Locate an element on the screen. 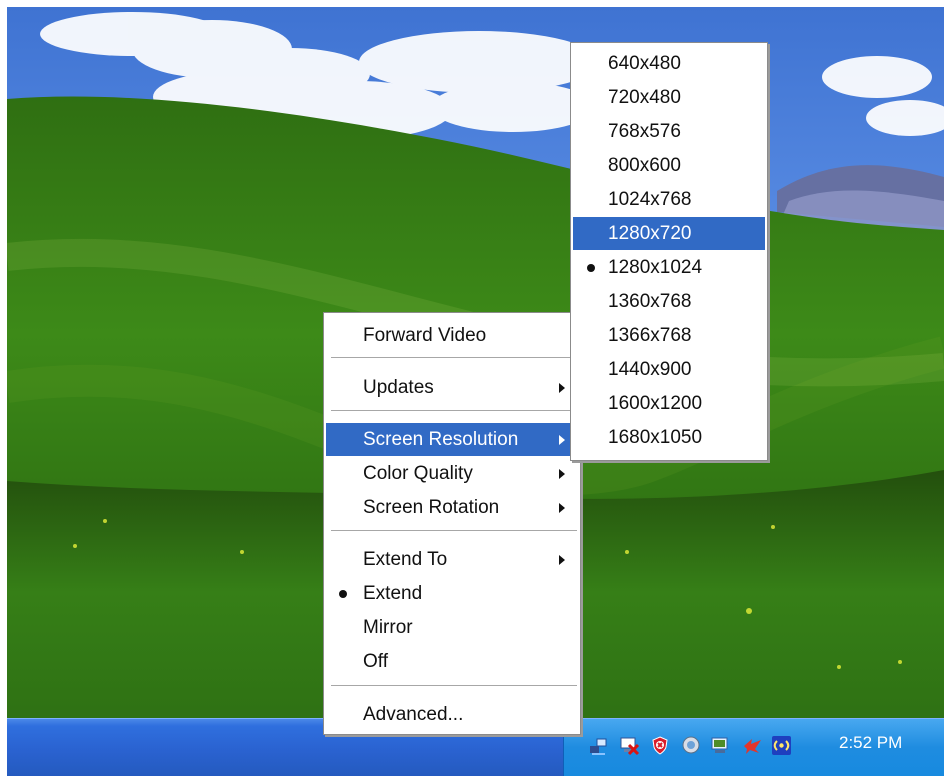  wireless-icon is located at coordinates (781, 745).